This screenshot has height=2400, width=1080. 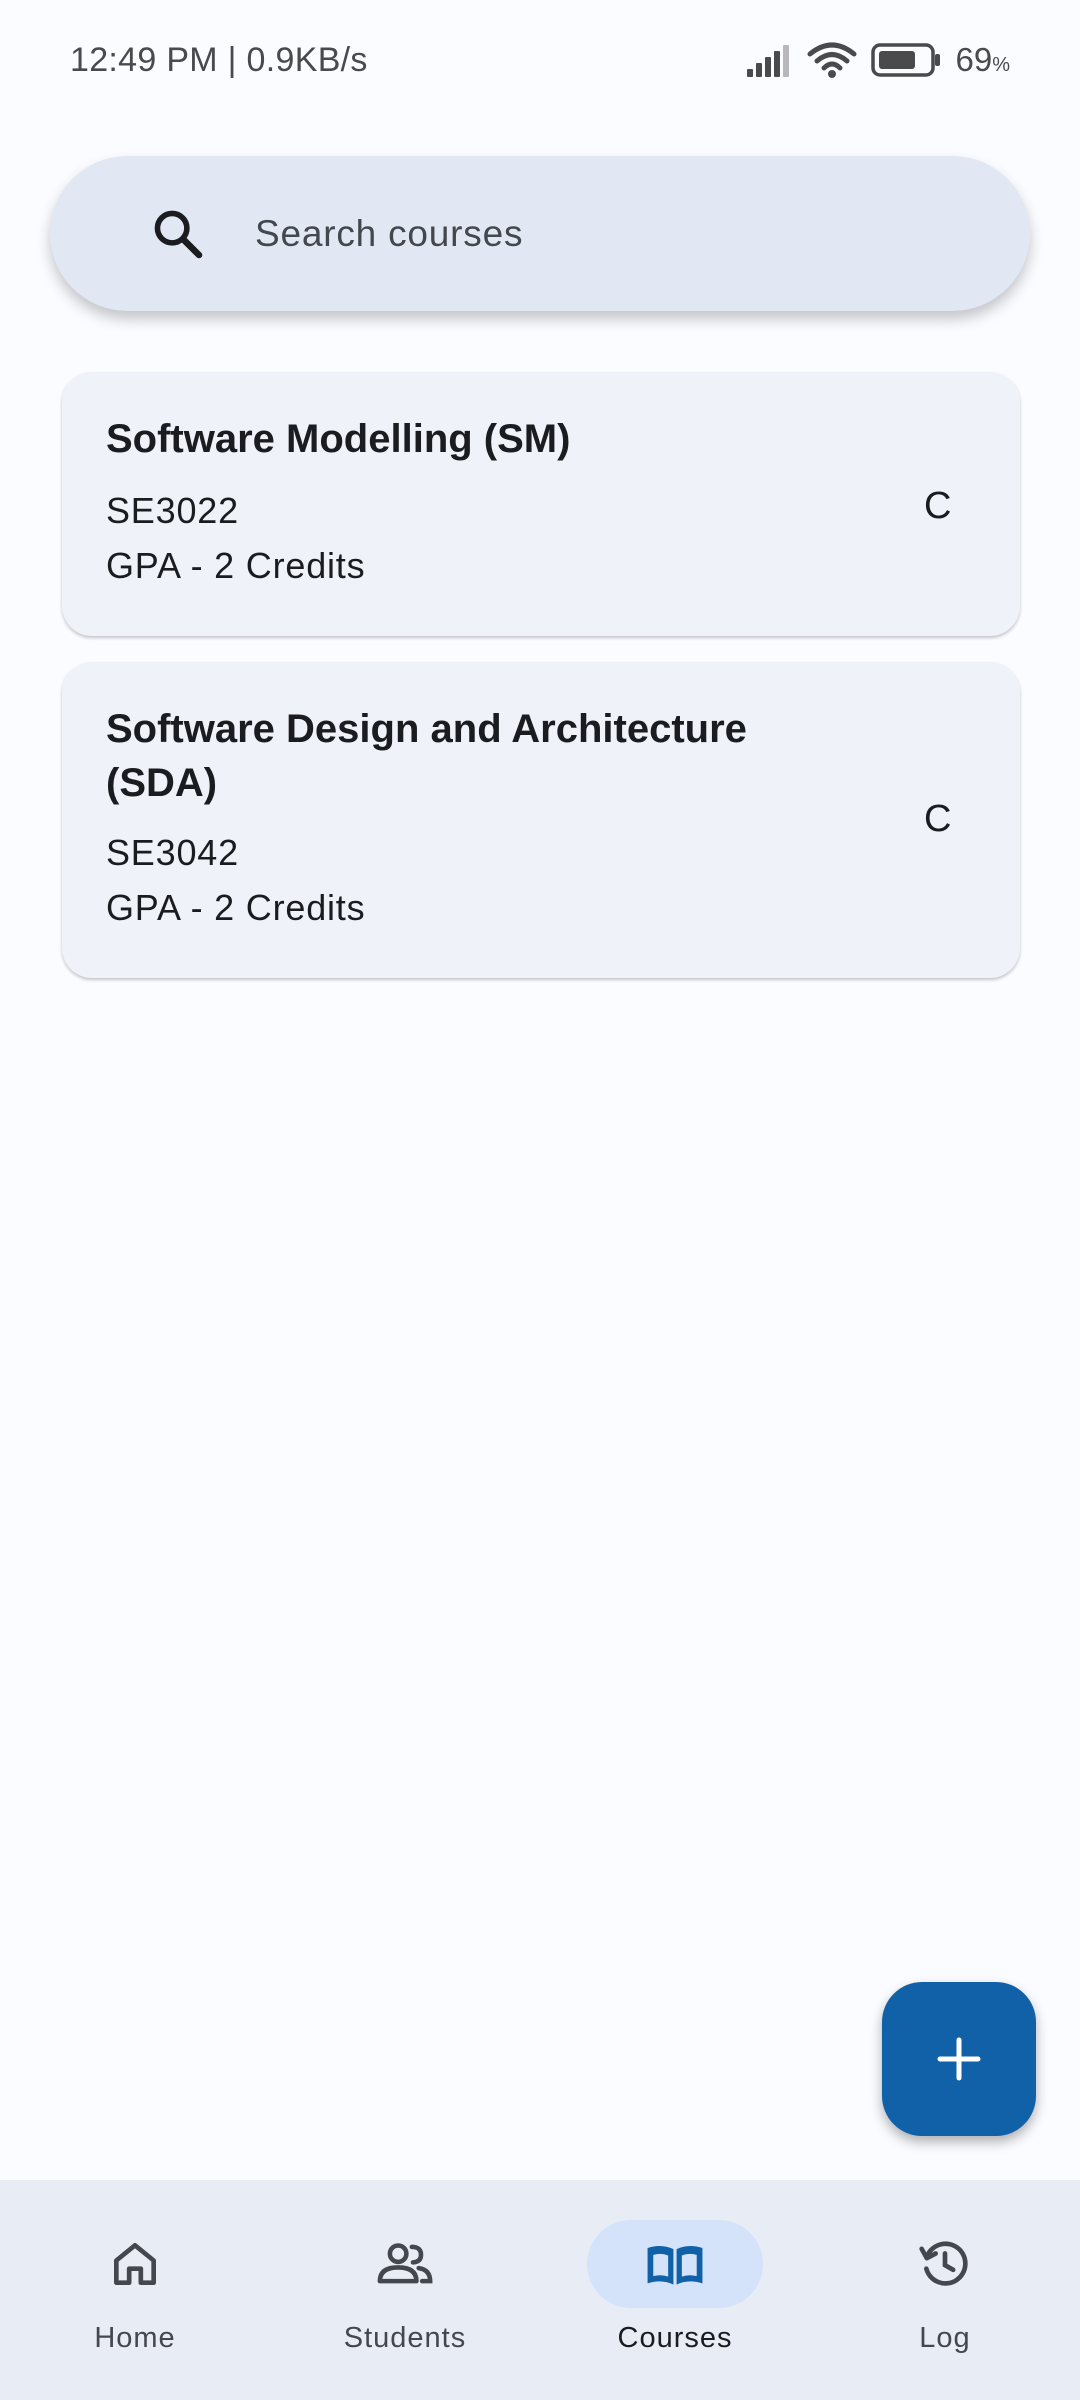 What do you see at coordinates (338, 439) in the screenshot?
I see `course-title: Software Modelling (SM)` at bounding box center [338, 439].